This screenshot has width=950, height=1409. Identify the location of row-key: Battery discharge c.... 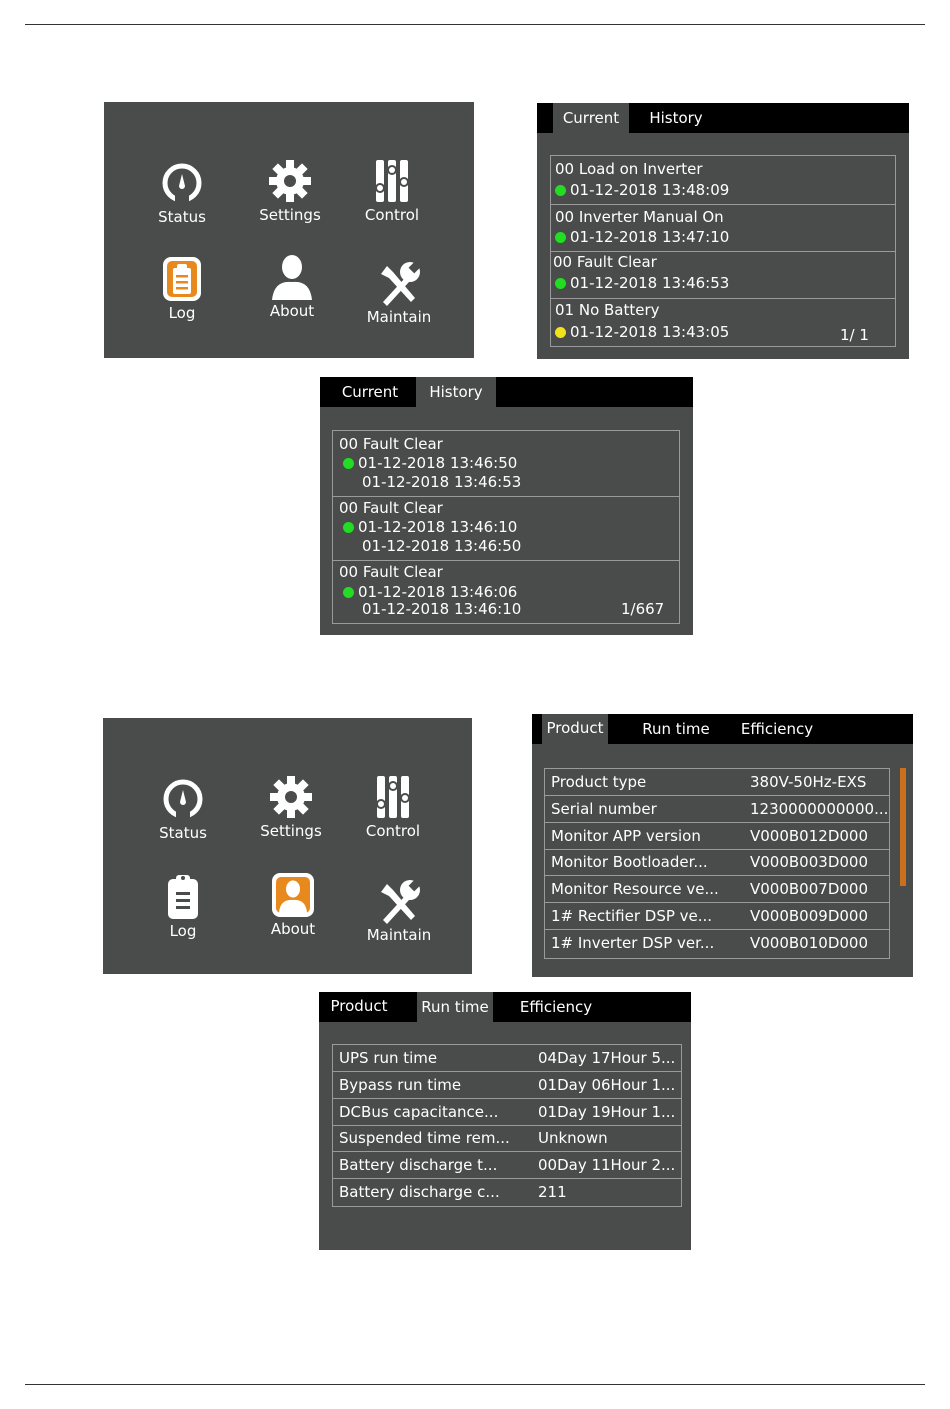
(419, 1192).